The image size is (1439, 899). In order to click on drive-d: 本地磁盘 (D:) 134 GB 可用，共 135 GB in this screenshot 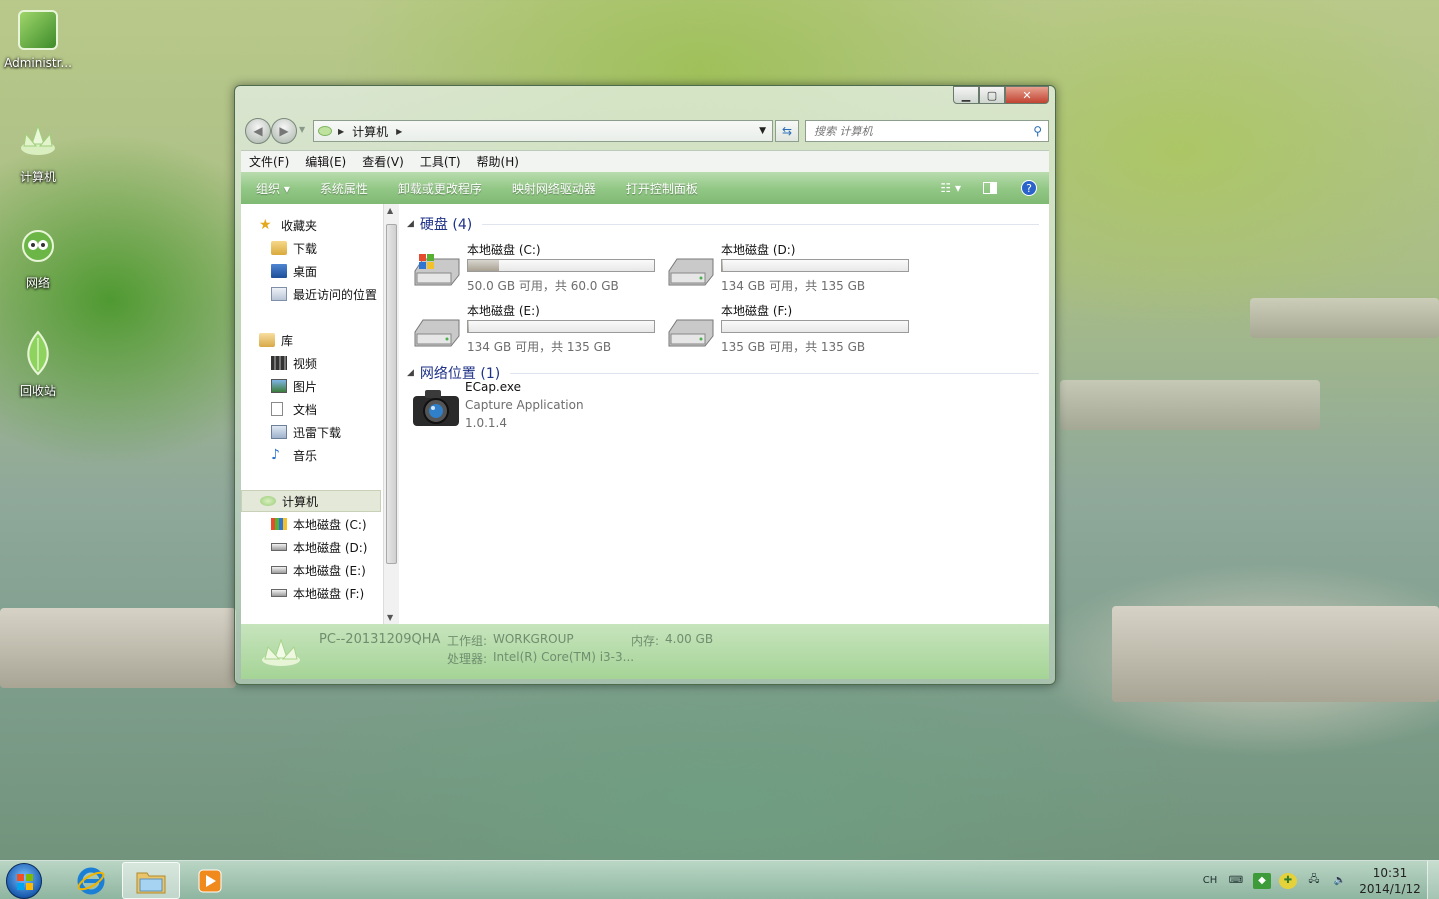, I will do `click(792, 269)`.